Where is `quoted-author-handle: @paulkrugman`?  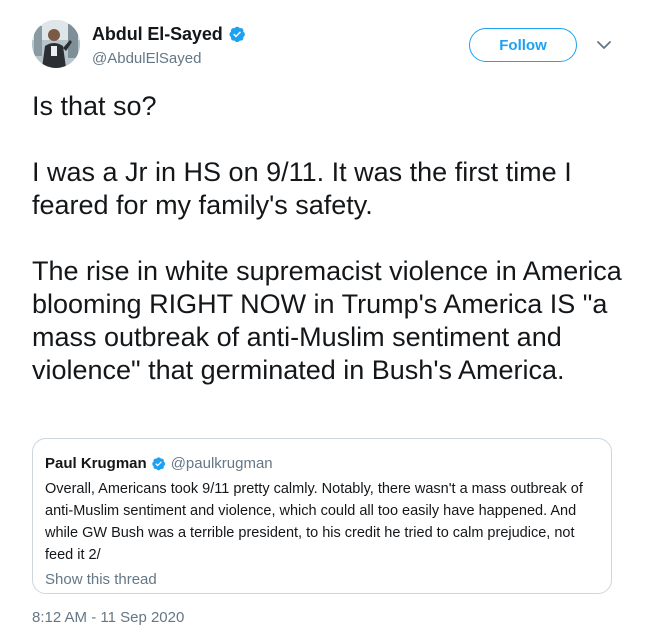
quoted-author-handle: @paulkrugman is located at coordinates (221, 463).